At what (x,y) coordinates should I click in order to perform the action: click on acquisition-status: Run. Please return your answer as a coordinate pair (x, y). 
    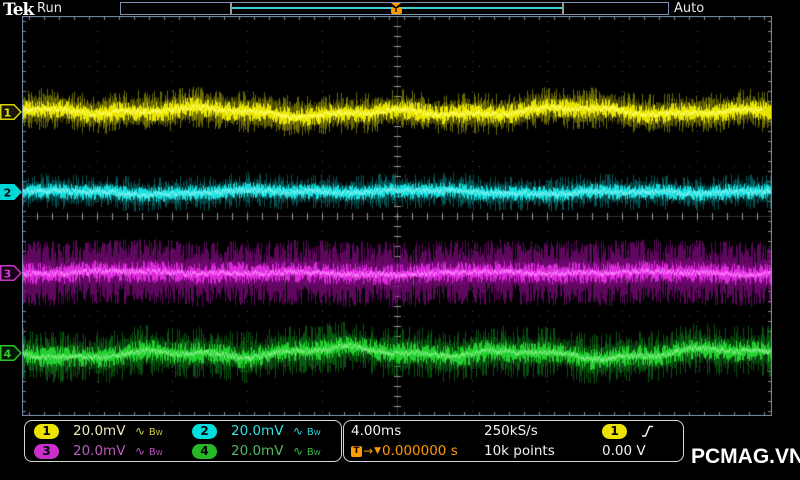
    Looking at the image, I should click on (49, 8).